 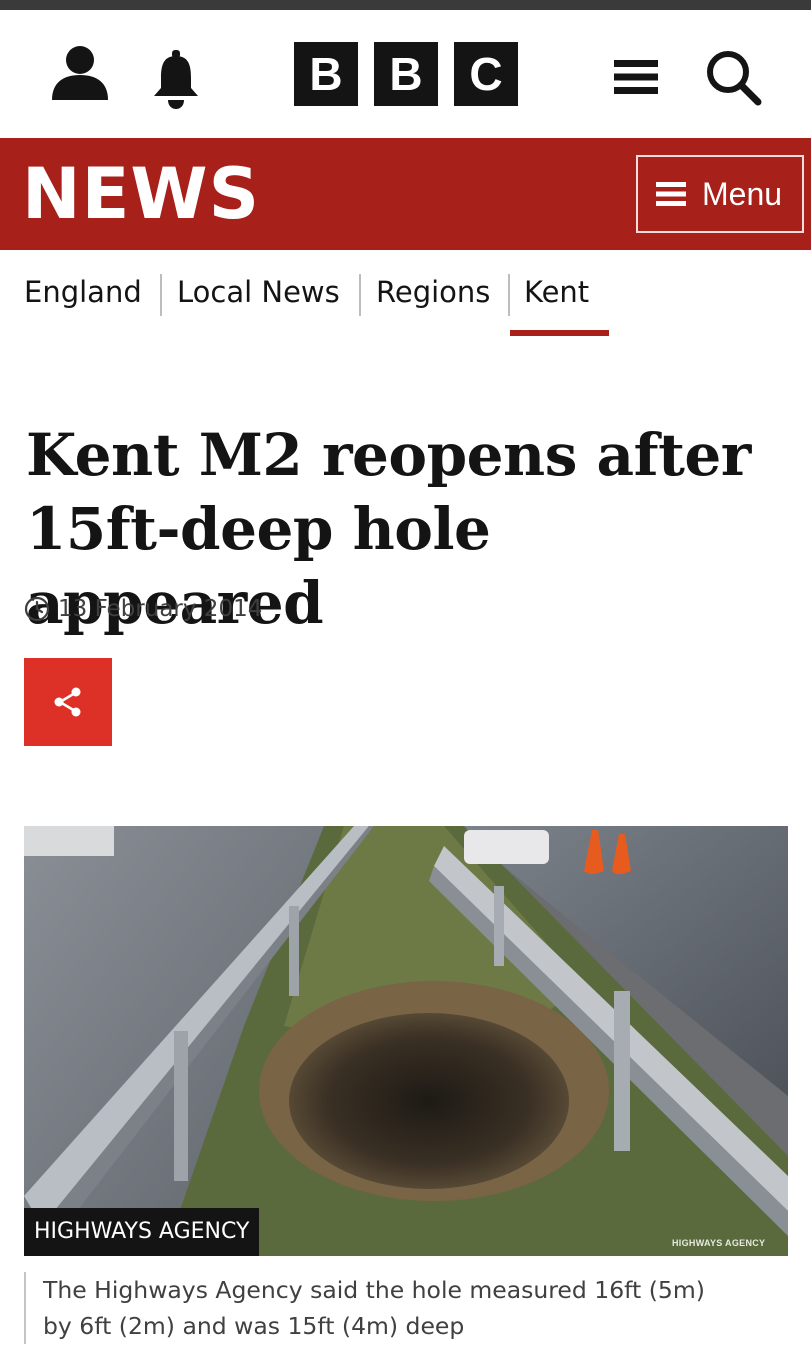 I want to click on menu-button: Menu, so click(x=720, y=194).